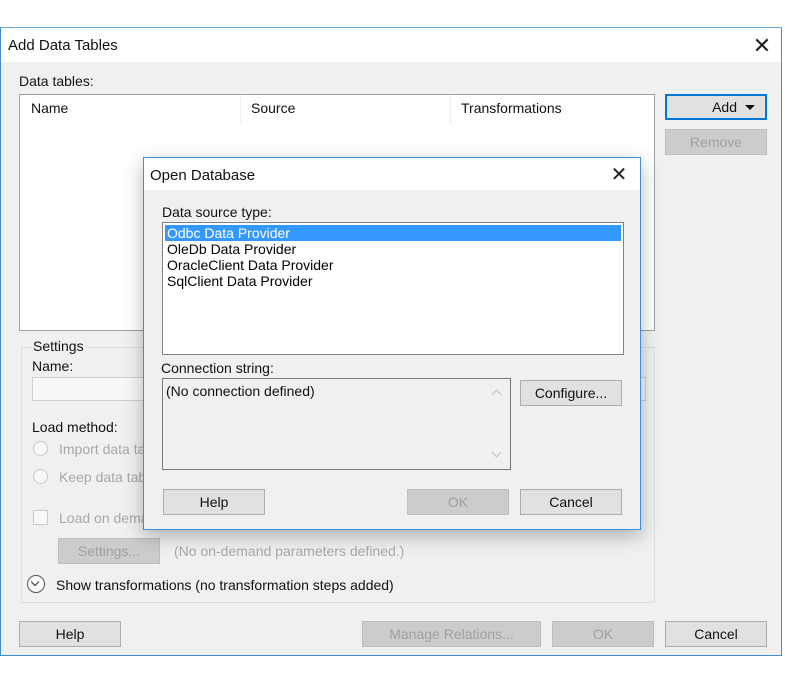 This screenshot has height=682, width=785. I want to click on on-demand-note: (No on-demand parameters defined.), so click(289, 551).